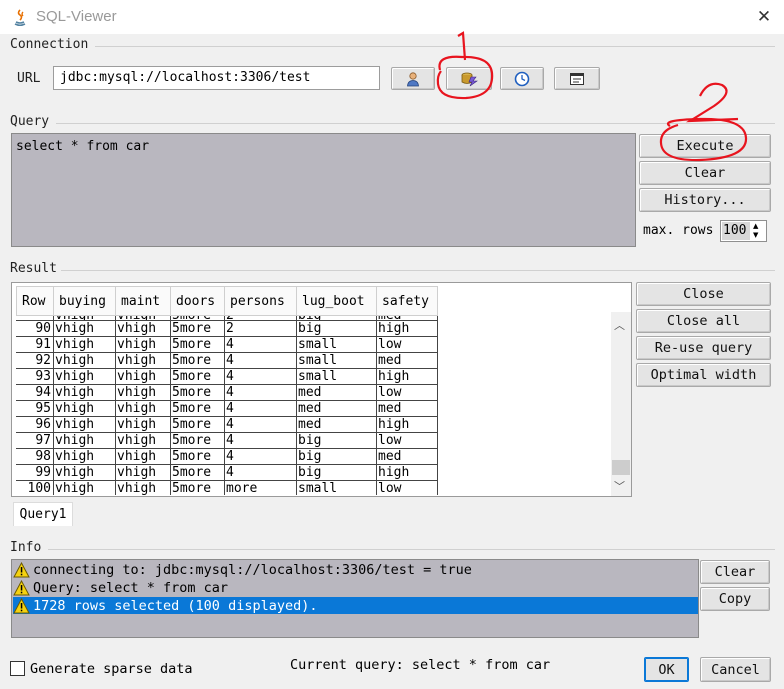 The height and width of the screenshot is (689, 784). I want to click on tab-query1: Query1, so click(43, 514).